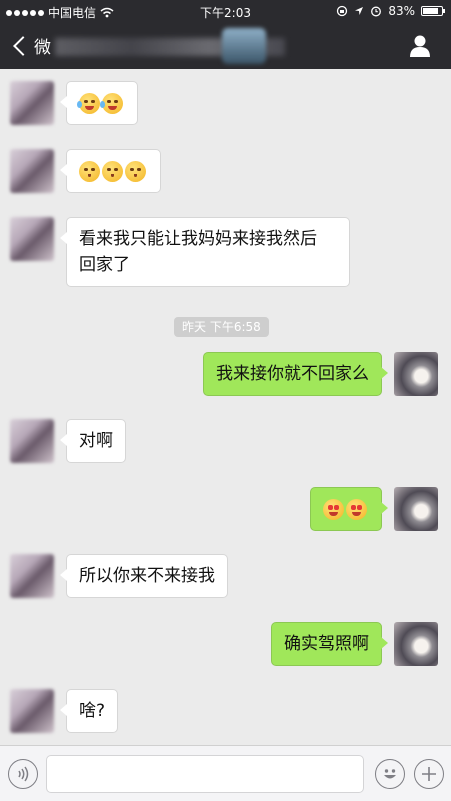 Image resolution: width=451 pixels, height=801 pixels. What do you see at coordinates (433, 11) in the screenshot?
I see `battery-icon` at bounding box center [433, 11].